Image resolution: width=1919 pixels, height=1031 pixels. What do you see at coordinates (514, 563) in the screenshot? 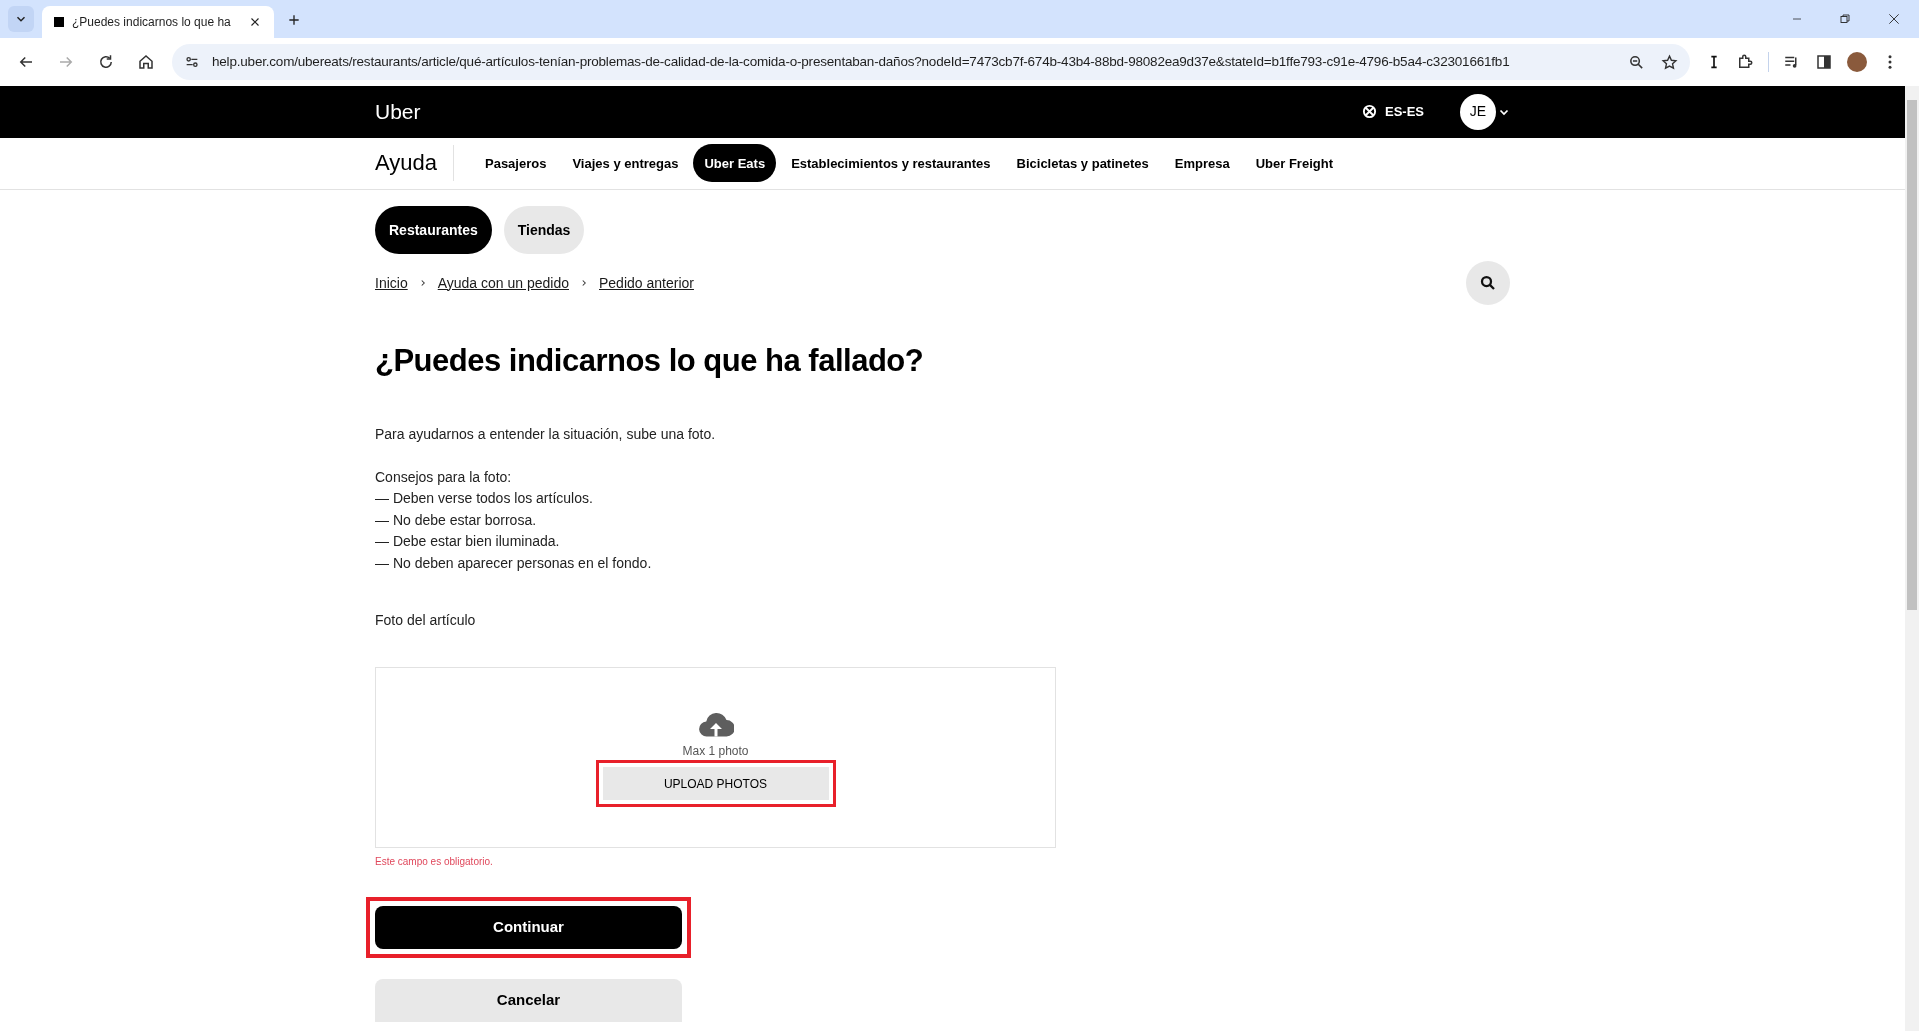
I see `tip-text: — No deben aparecer personas en el fondo.` at bounding box center [514, 563].